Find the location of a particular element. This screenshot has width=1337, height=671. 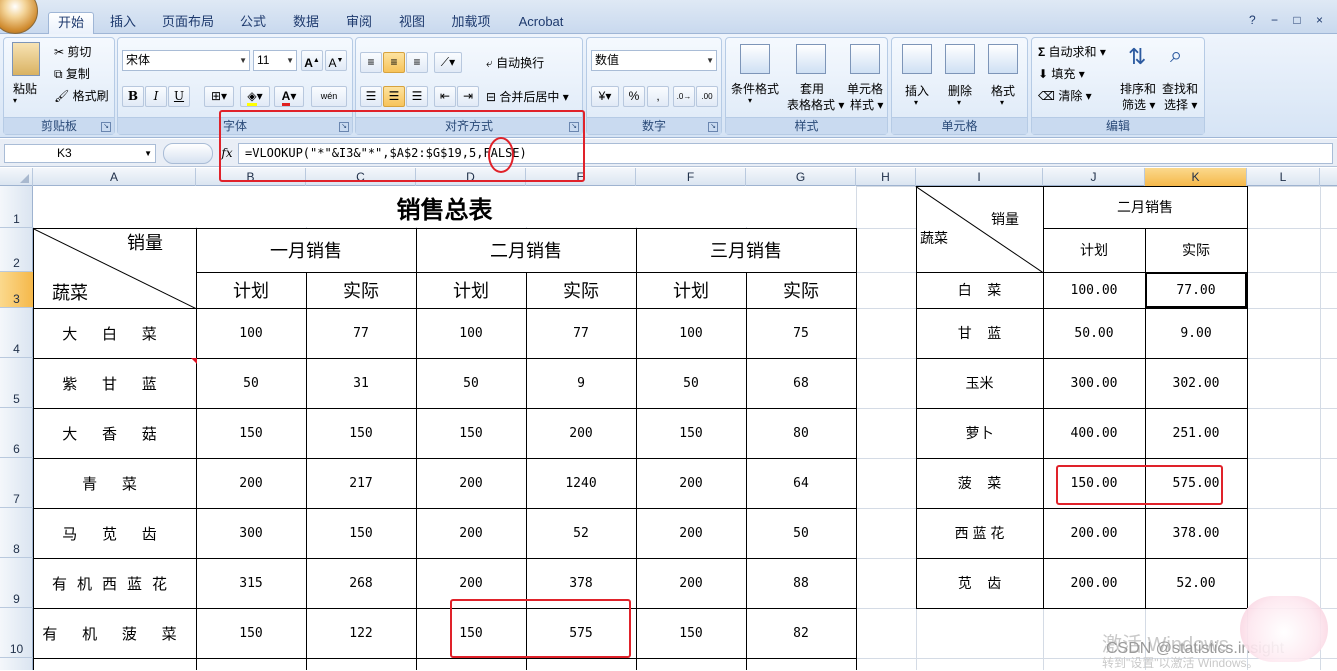

insert-function-icon: fx is located at coordinates (227, 153).